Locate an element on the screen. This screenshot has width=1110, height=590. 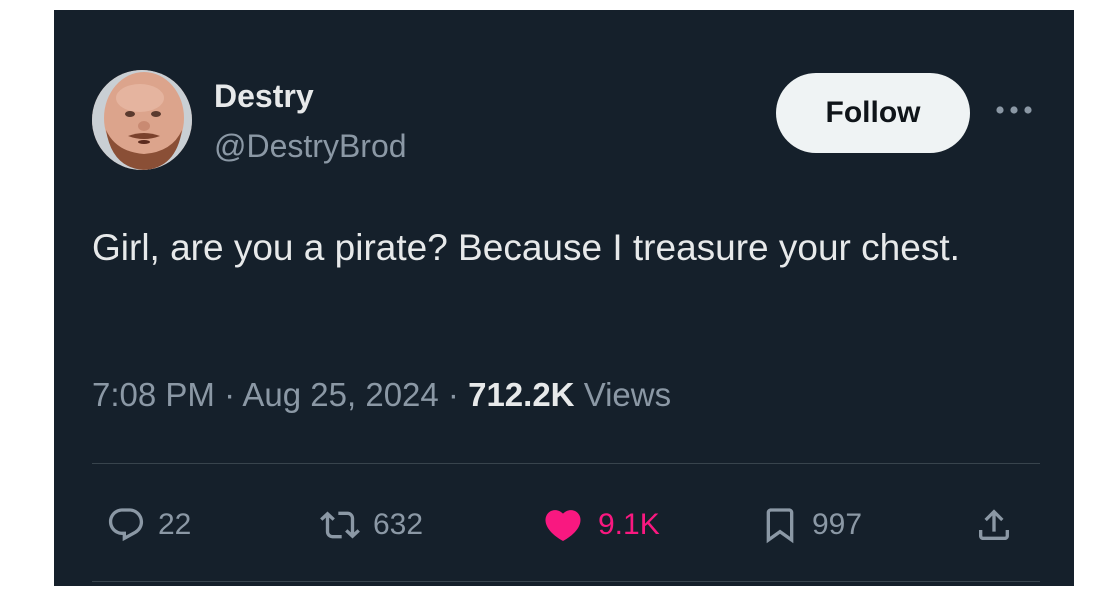
bookmark-icon is located at coordinates (780, 526).